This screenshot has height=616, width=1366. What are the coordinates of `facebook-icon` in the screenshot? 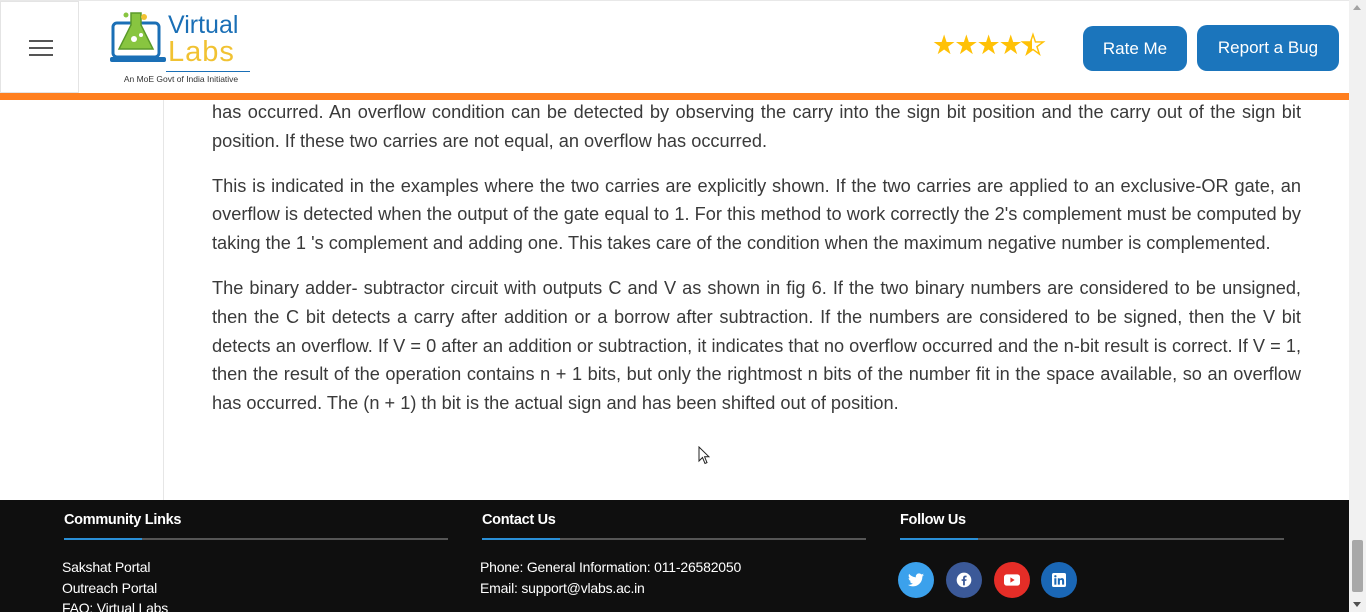 It's located at (964, 580).